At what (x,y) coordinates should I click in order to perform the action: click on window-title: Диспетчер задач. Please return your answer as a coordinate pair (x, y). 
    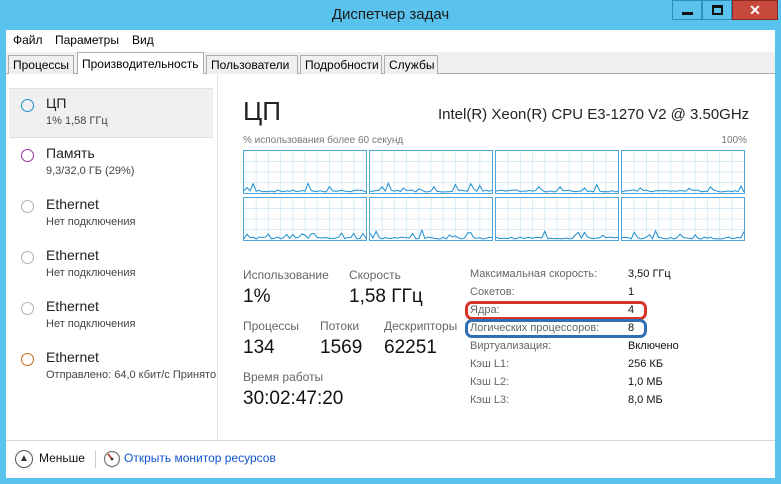
    Looking at the image, I should click on (390, 14).